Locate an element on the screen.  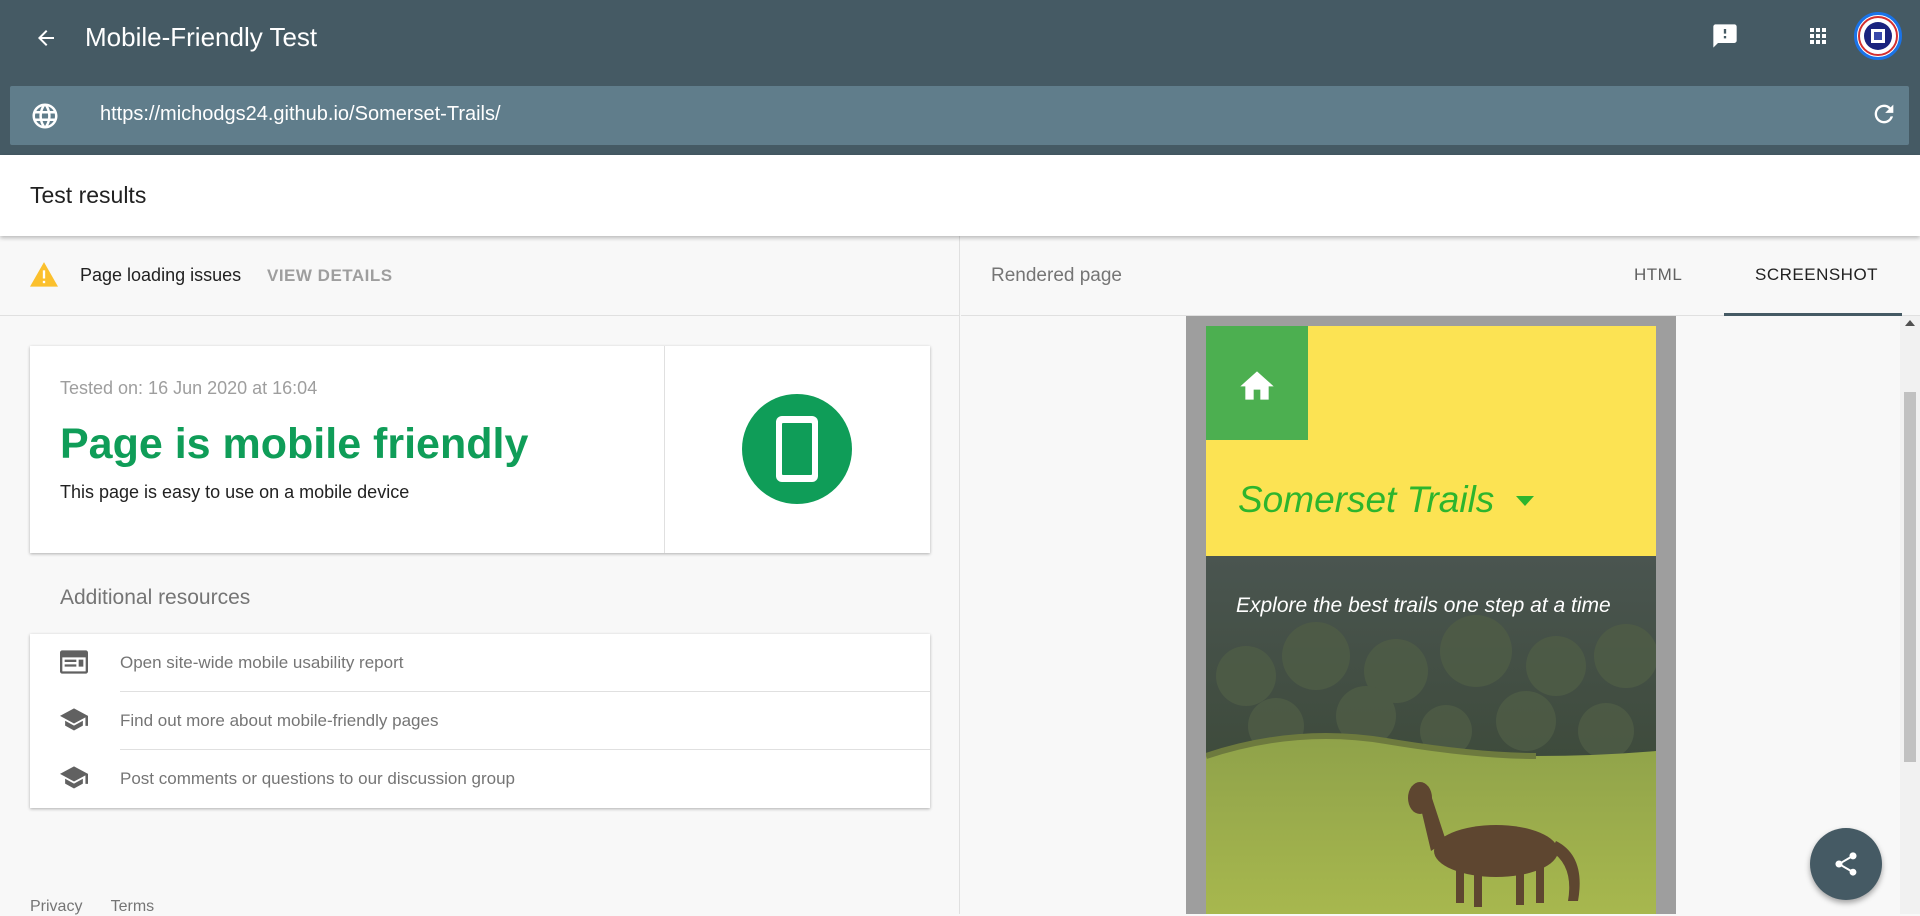
caret-down-icon is located at coordinates (1525, 501).